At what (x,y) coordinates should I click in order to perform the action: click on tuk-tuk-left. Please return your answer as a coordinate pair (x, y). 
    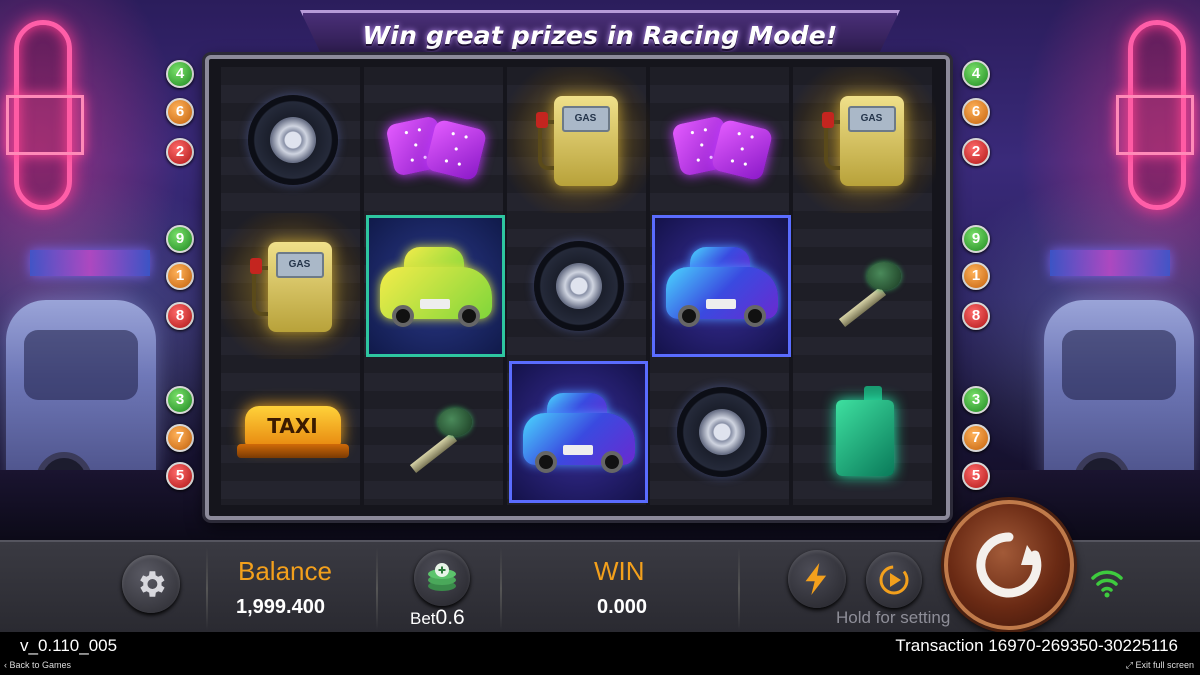
    Looking at the image, I should click on (81, 404).